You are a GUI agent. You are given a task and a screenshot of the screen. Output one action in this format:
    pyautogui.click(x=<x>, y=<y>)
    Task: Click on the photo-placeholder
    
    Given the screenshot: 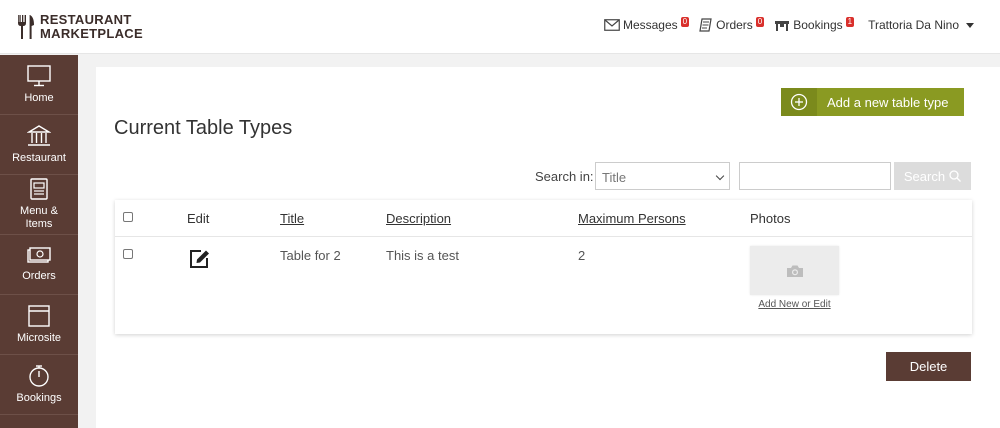 What is the action you would take?
    pyautogui.click(x=794, y=270)
    